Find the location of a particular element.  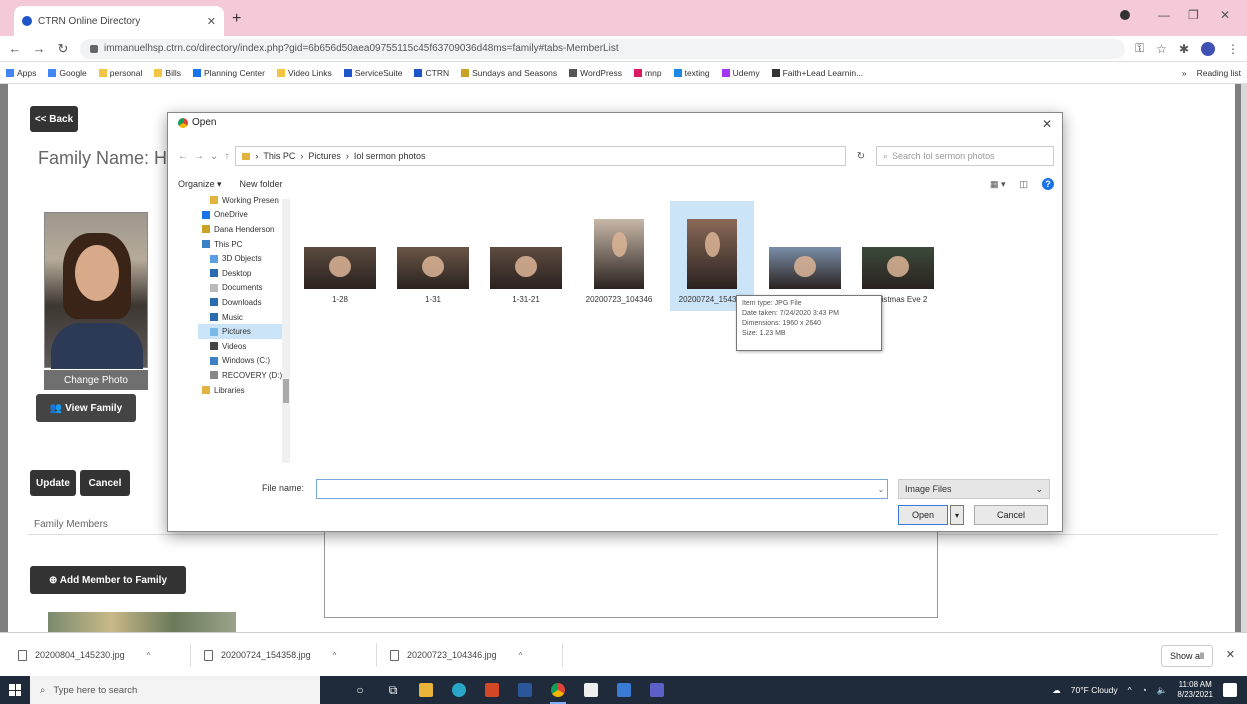

download-item: 20200804_145230.jpg ^ is located at coordinates (84, 655).